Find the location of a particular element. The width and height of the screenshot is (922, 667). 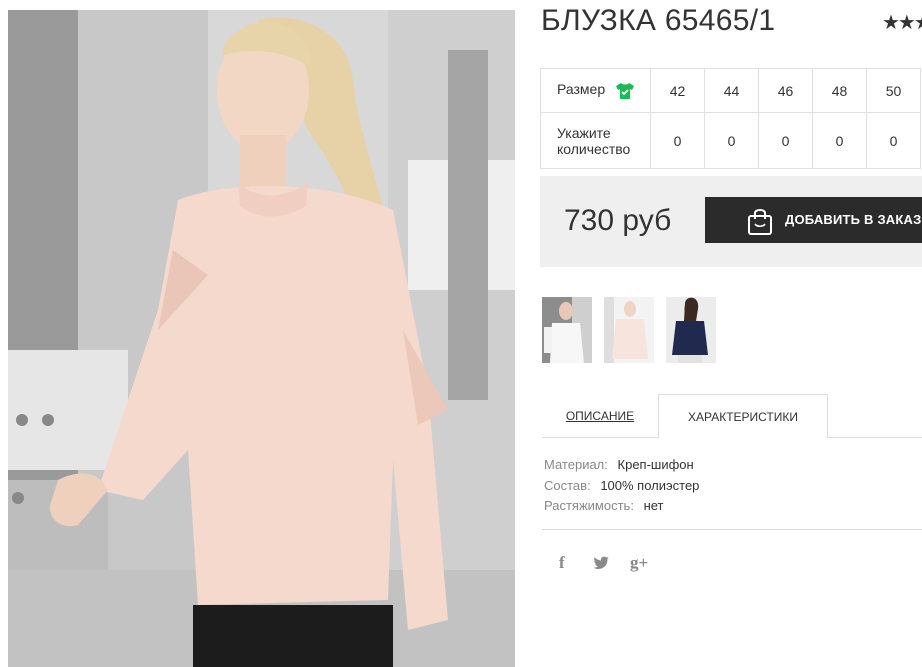

price-box: 730 руб ДОБАВИТЬ В ЗАКАЗ is located at coordinates (731, 221).